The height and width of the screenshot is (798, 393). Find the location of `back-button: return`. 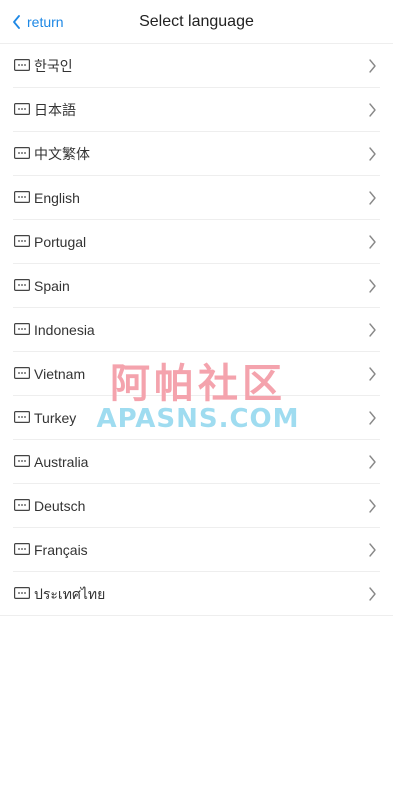

back-button: return is located at coordinates (38, 22).